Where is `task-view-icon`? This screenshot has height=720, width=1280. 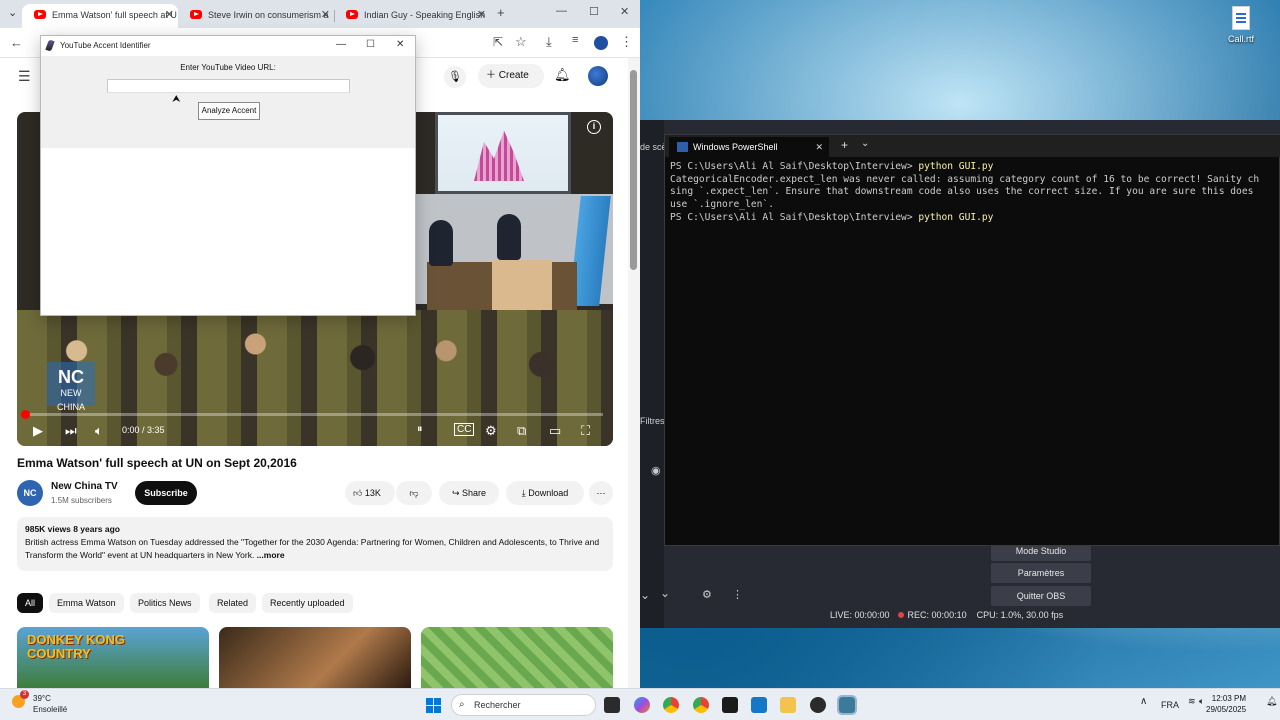
task-view-icon is located at coordinates (612, 705).